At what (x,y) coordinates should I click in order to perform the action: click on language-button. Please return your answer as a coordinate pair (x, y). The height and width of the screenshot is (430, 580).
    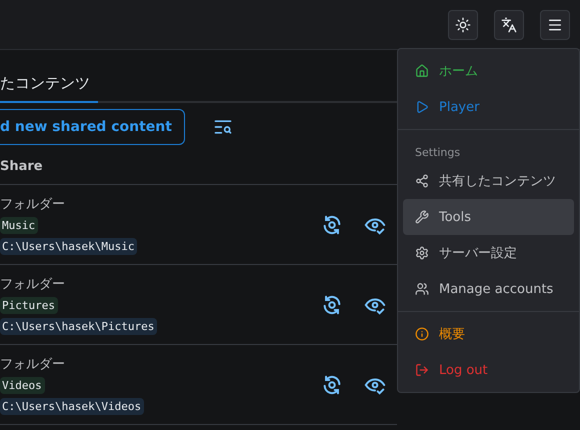
    Looking at the image, I should click on (509, 25).